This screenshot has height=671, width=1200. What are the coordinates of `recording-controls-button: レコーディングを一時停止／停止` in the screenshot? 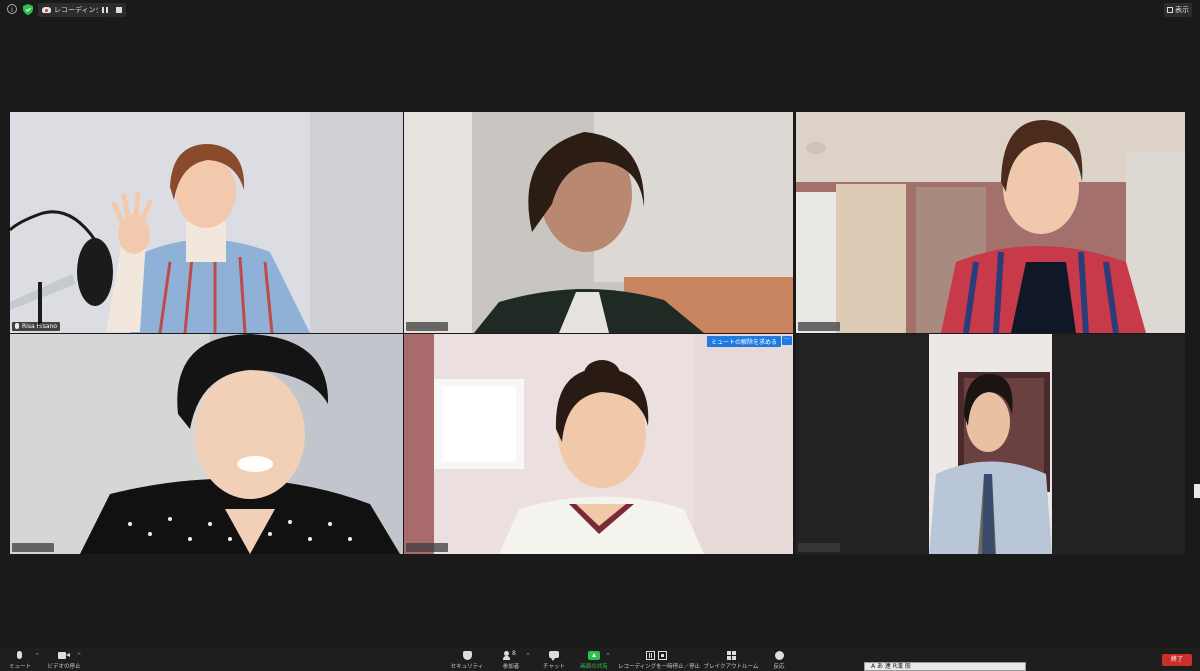 It's located at (659, 660).